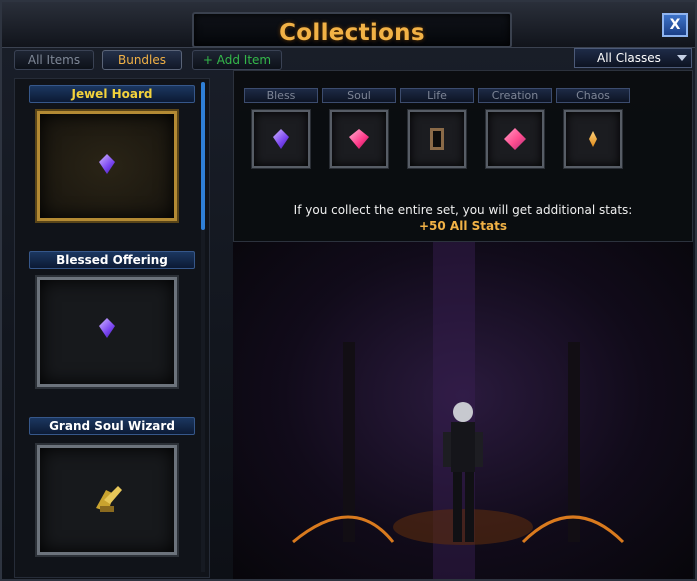  I want to click on class-filter-dropdown: All Classes, so click(633, 58).